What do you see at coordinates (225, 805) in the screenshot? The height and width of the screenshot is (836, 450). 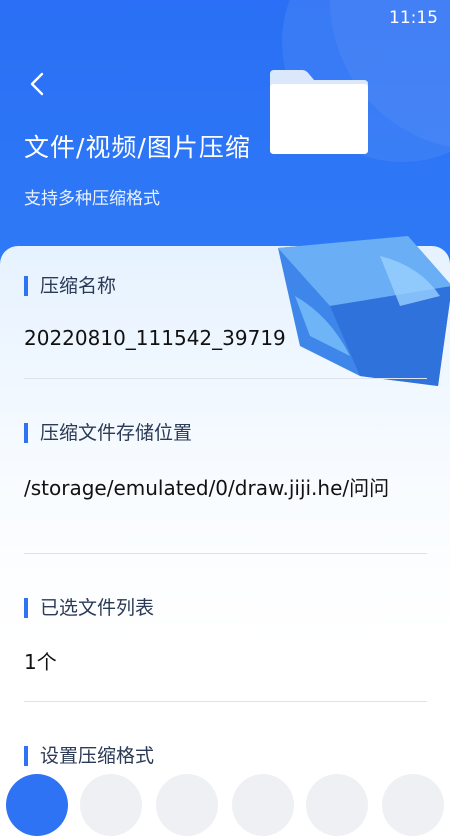 I see `format-options` at bounding box center [225, 805].